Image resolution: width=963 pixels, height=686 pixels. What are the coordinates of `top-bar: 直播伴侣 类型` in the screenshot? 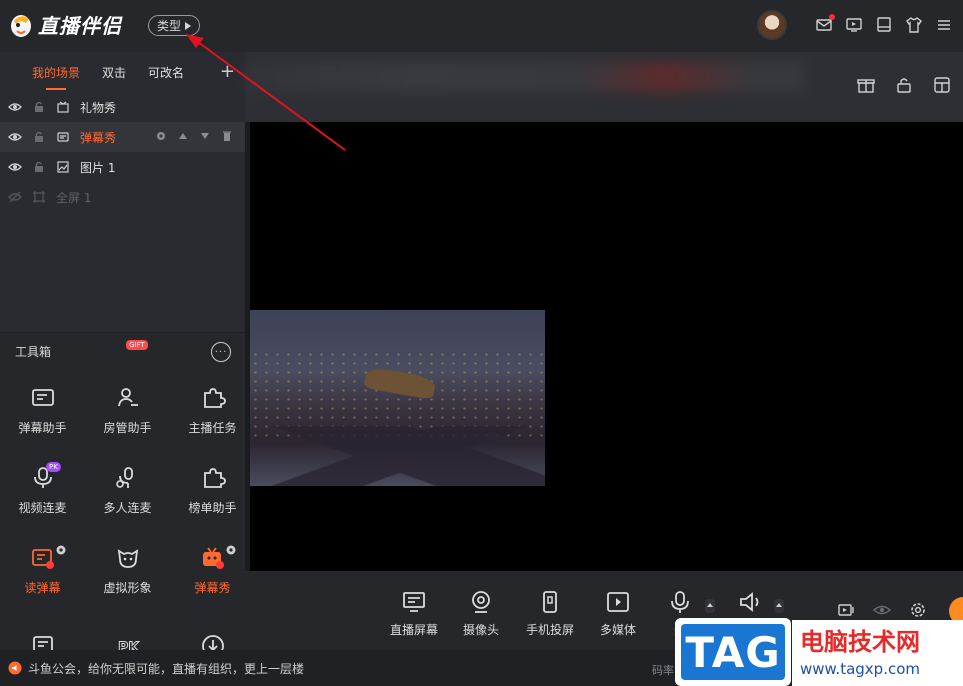 It's located at (481, 26).